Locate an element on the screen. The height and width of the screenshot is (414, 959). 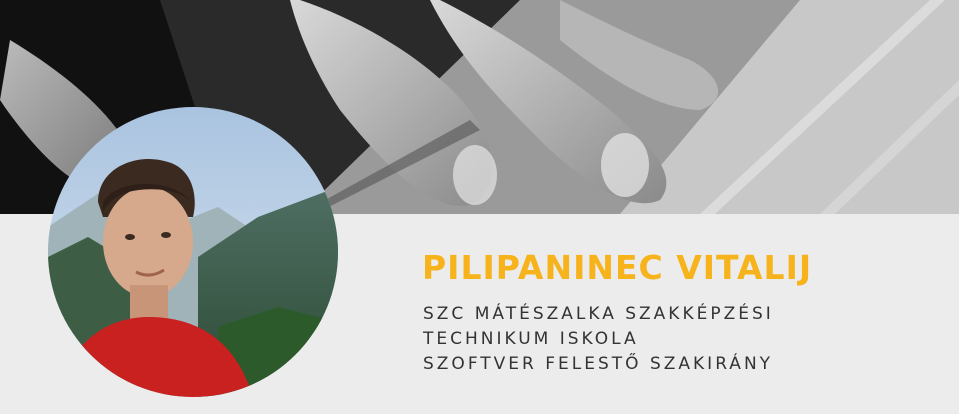
info-line-specialization: SZOFTVER FELESTŐ SZAKIRÁNY is located at coordinates (598, 364).